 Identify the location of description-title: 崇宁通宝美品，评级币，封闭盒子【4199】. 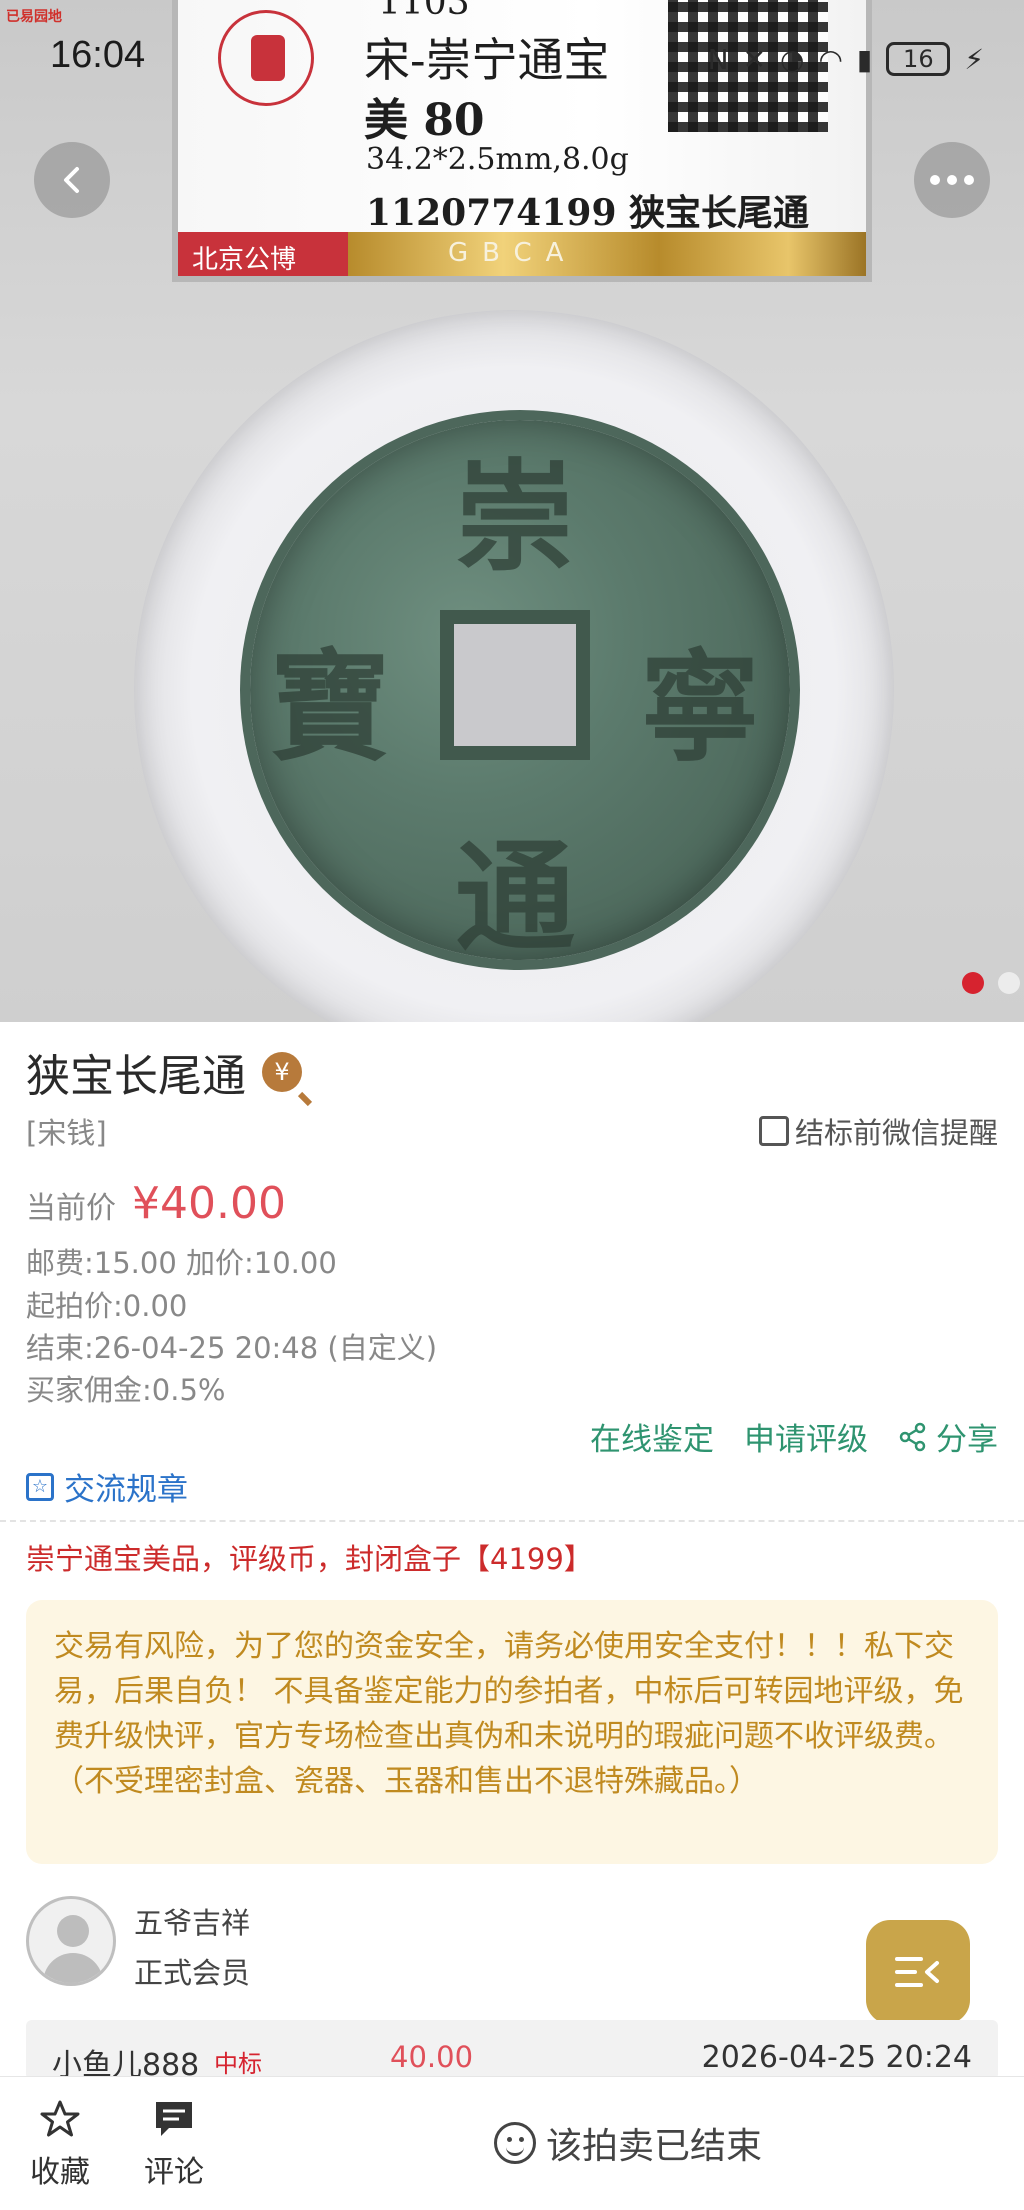
(309, 1559).